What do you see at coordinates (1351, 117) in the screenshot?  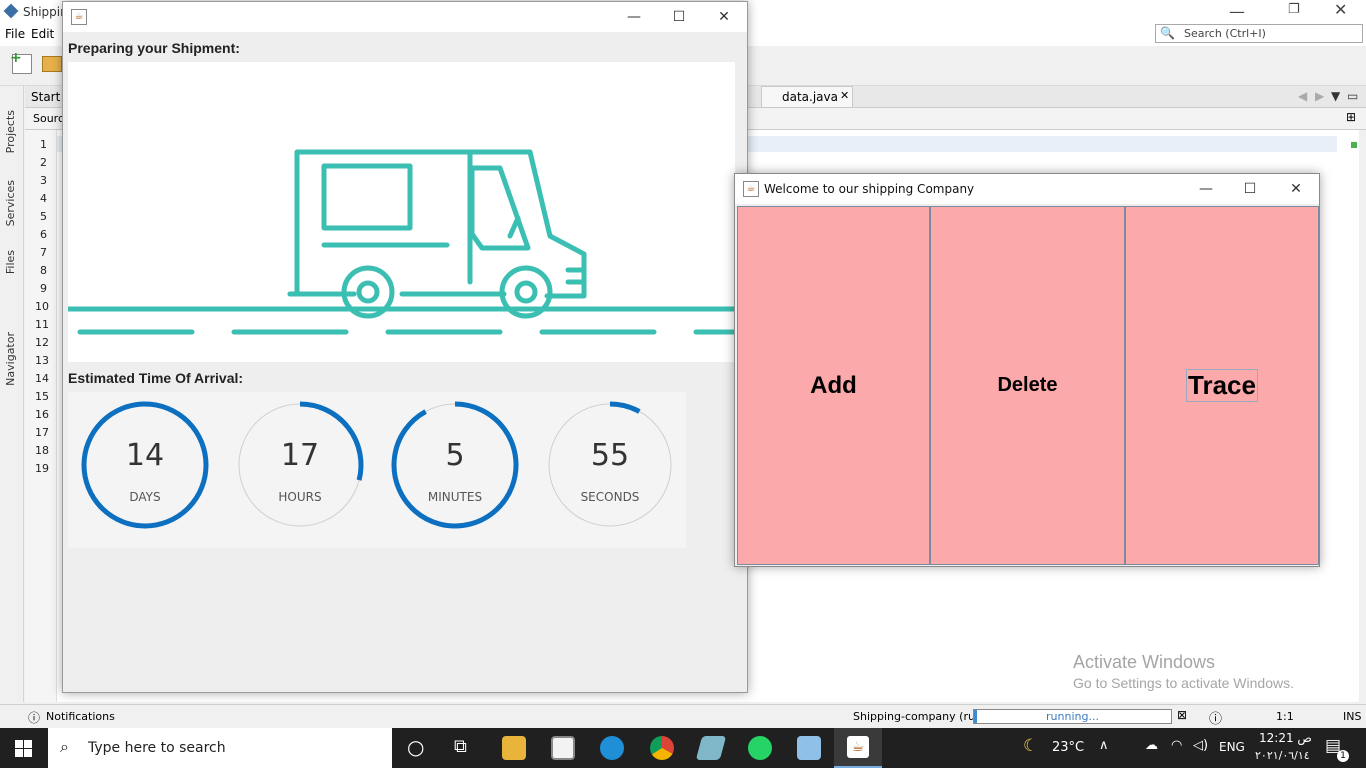 I see `split-icon: ⊞` at bounding box center [1351, 117].